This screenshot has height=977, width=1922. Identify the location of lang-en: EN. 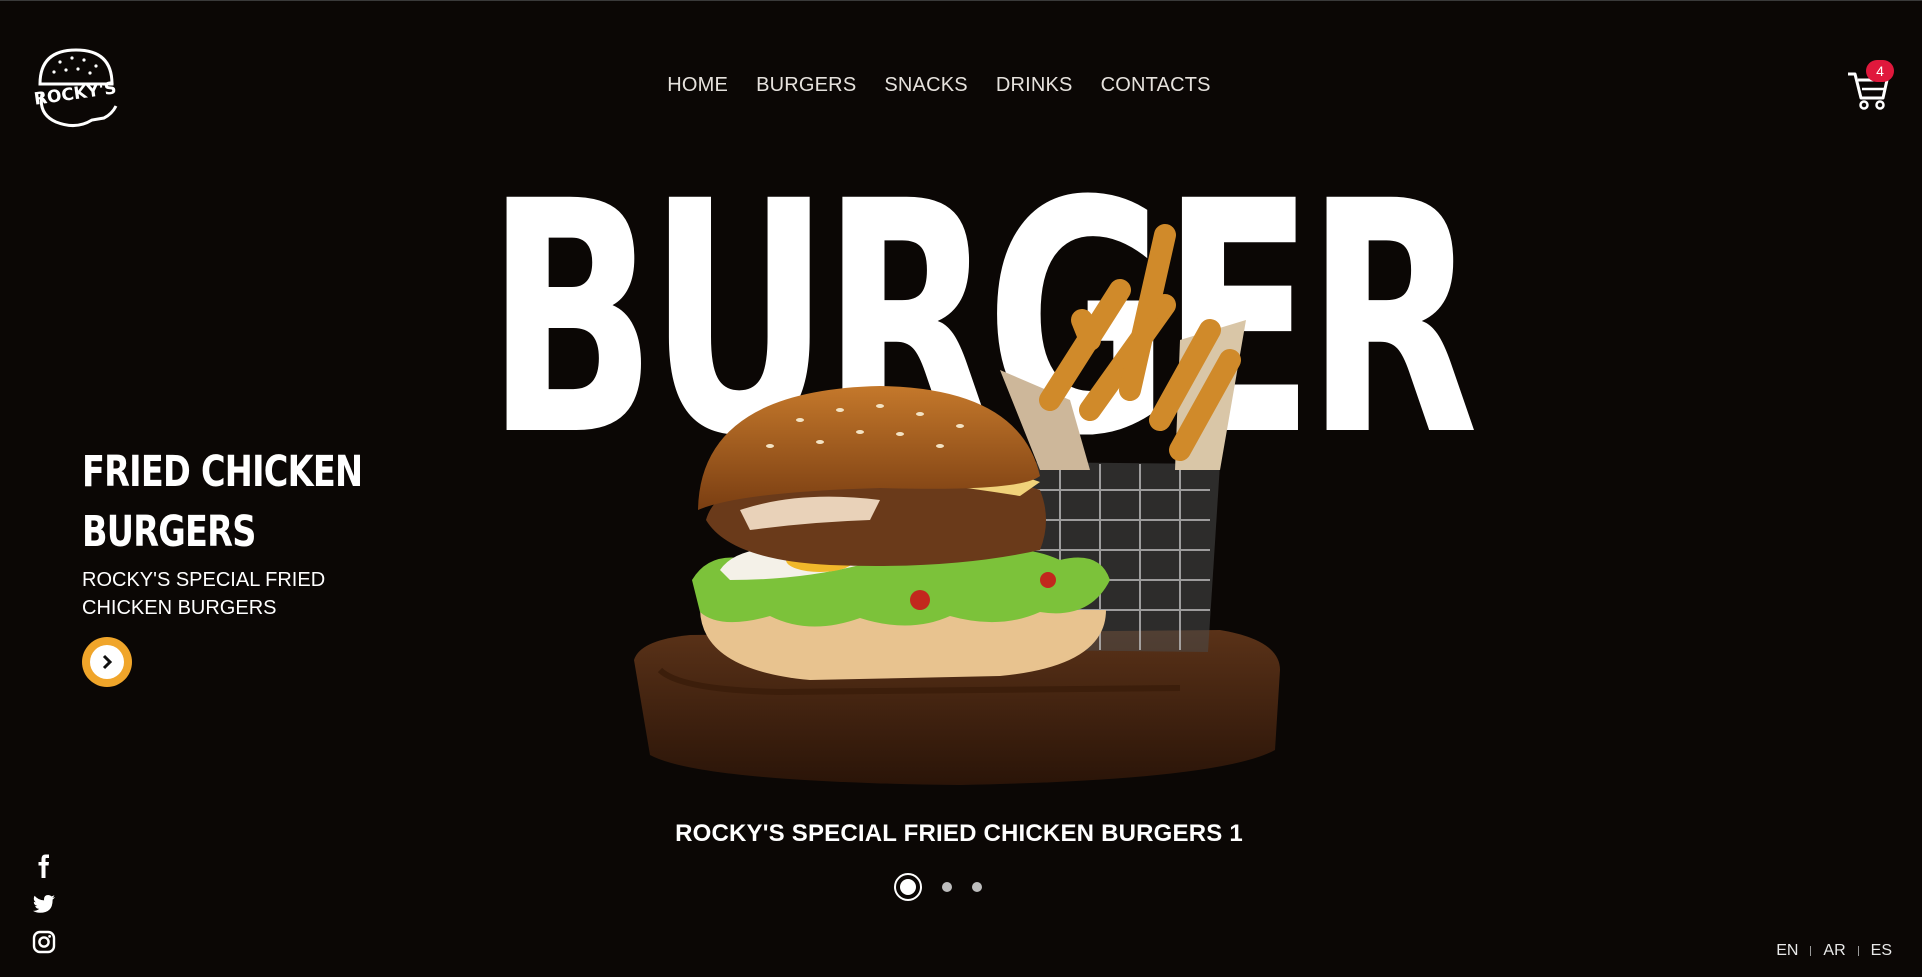
(1787, 951).